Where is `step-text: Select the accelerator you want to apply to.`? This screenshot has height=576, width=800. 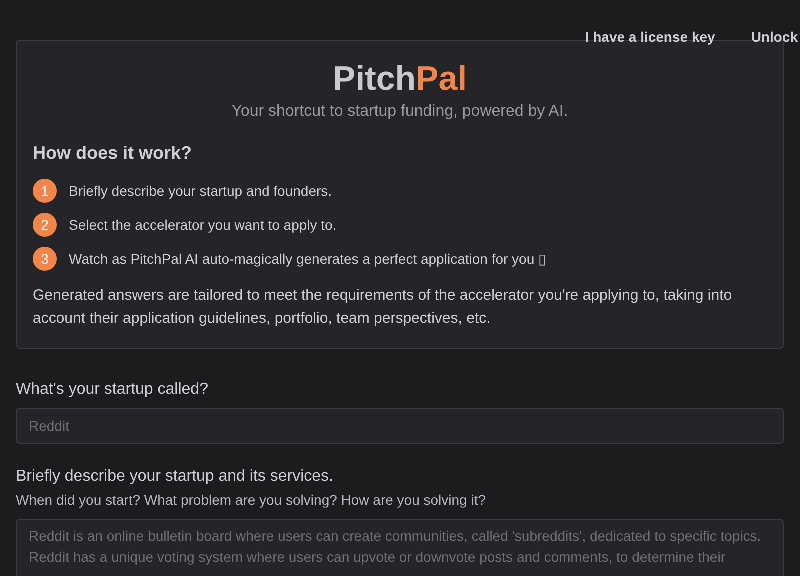
step-text: Select the accelerator you want to apply to. is located at coordinates (203, 225).